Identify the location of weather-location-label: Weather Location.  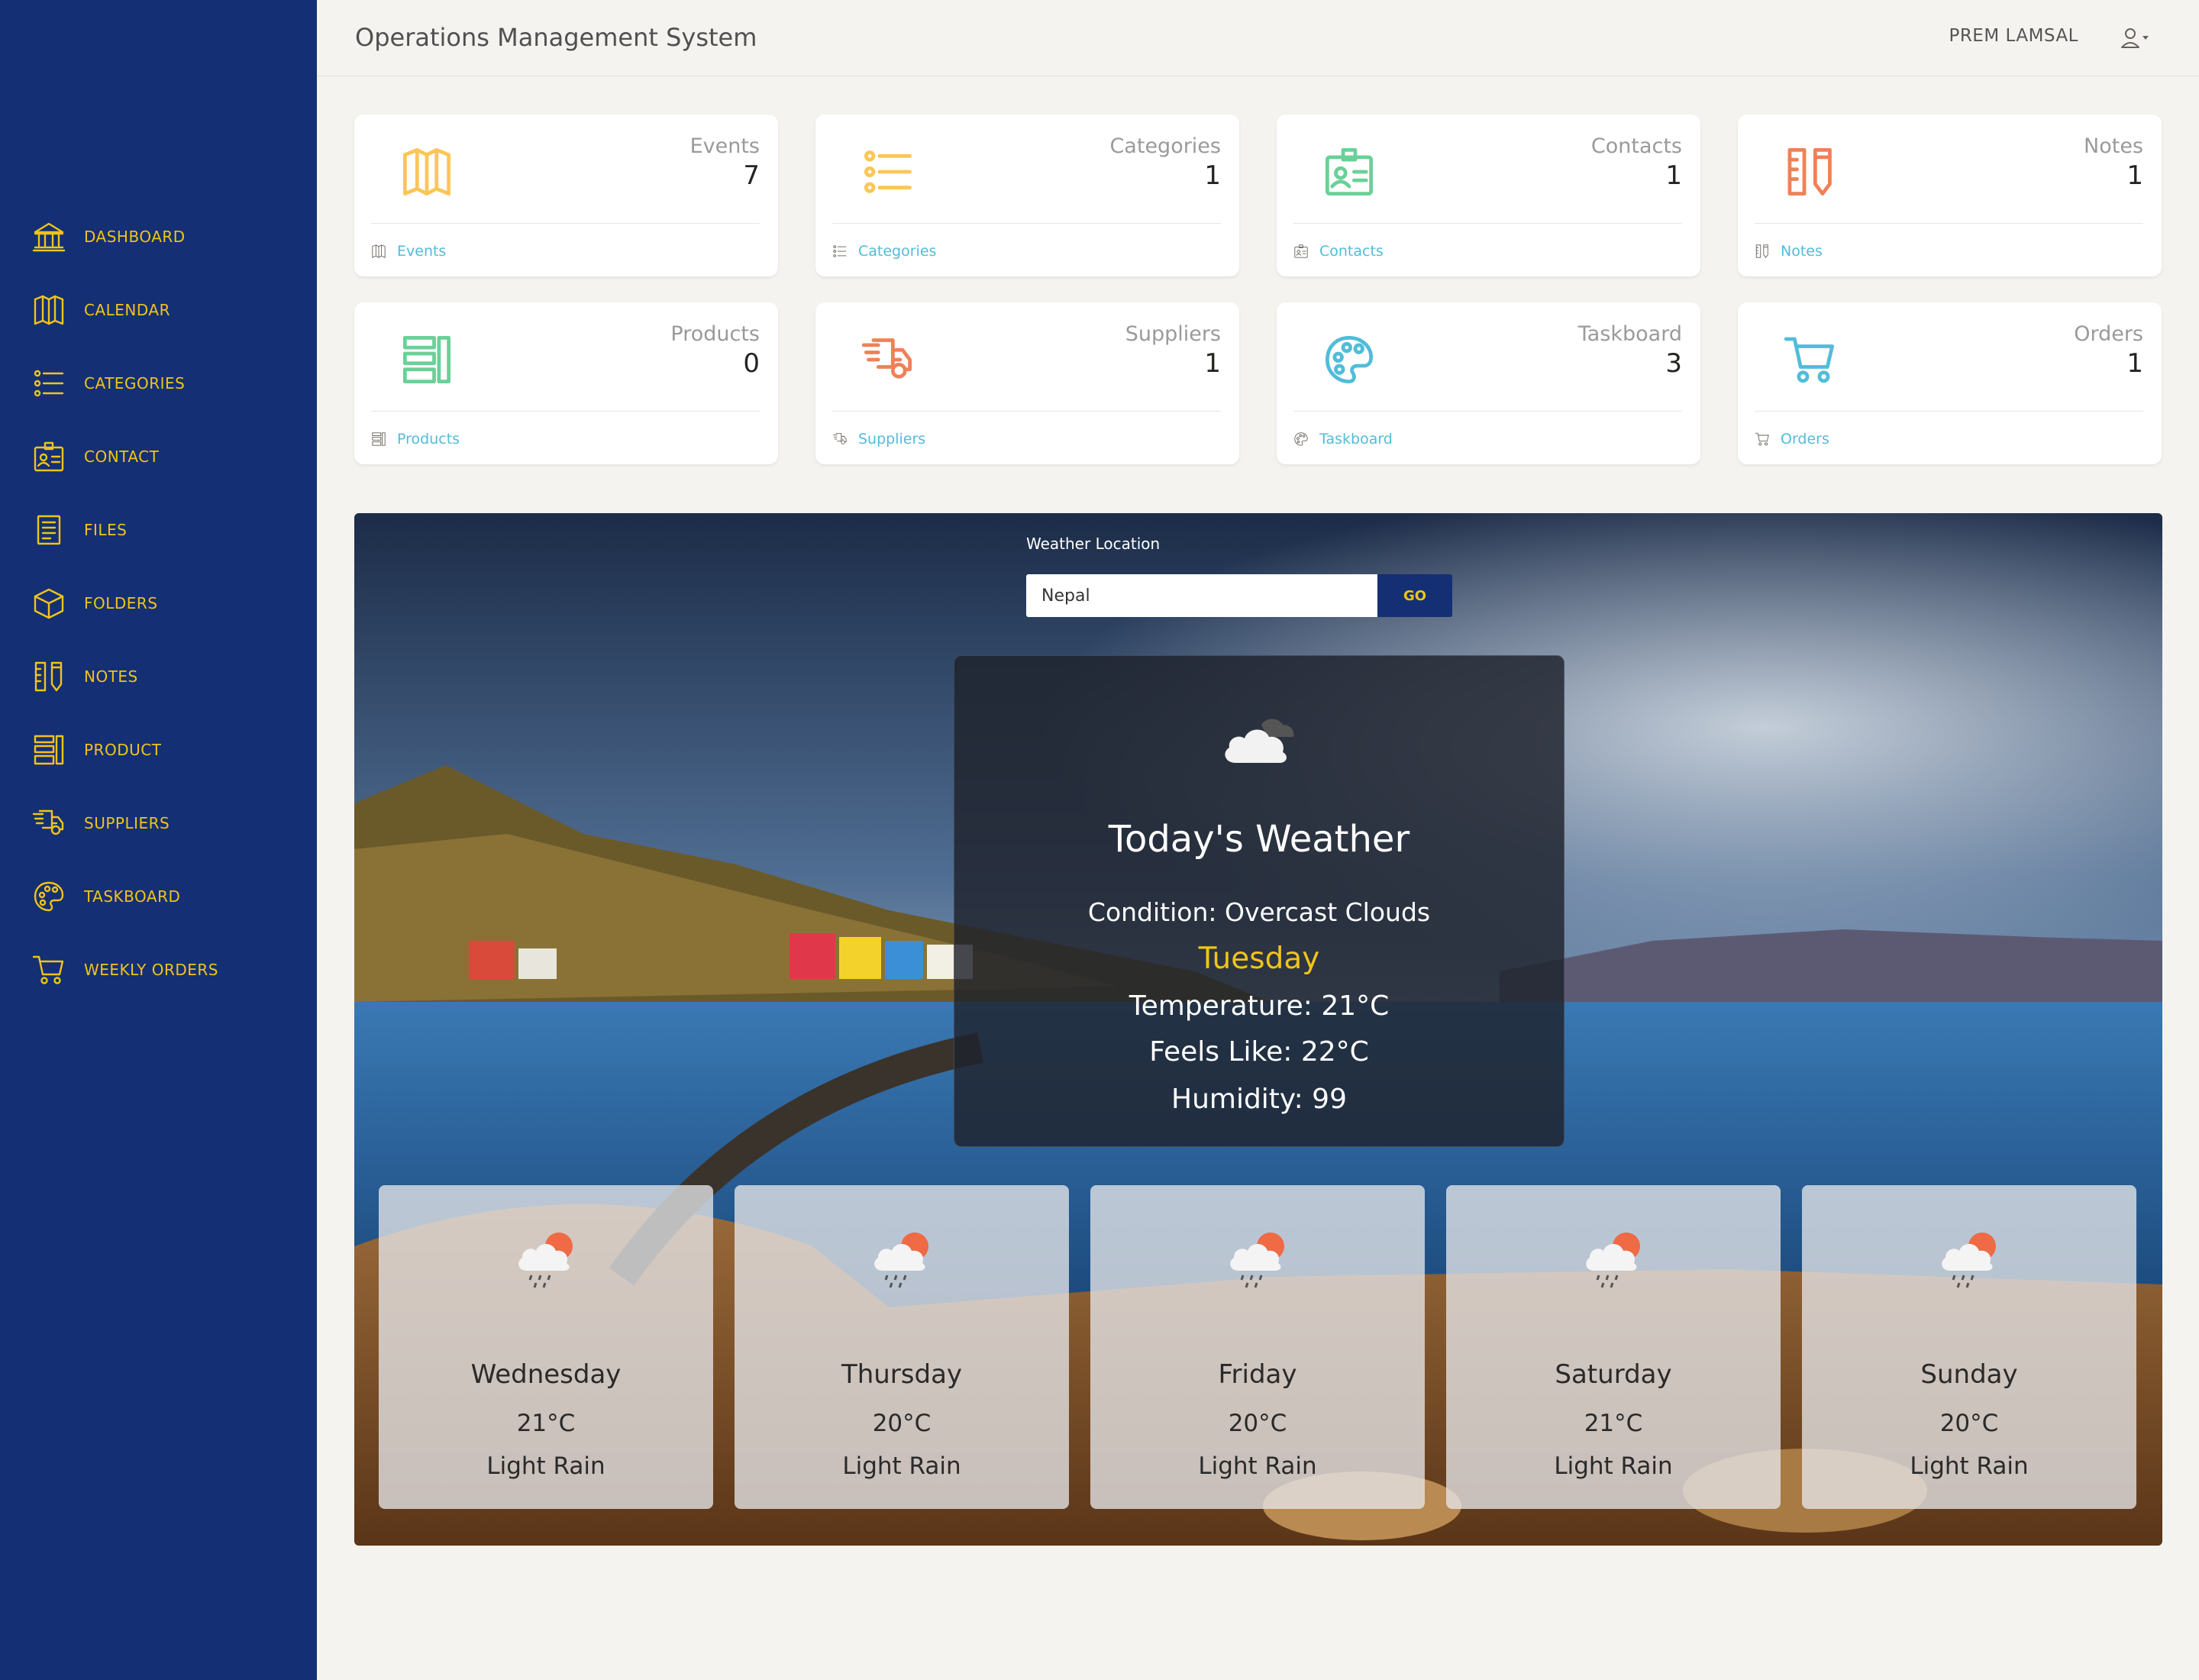
(1093, 544).